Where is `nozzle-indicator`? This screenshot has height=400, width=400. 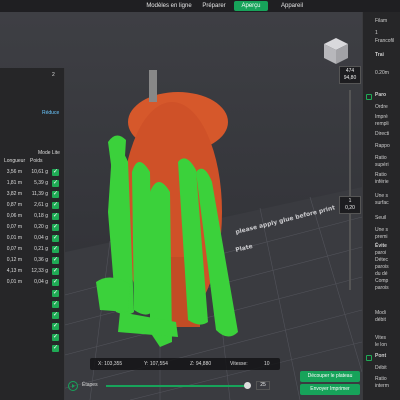
nozzle-indicator is located at coordinates (153, 86).